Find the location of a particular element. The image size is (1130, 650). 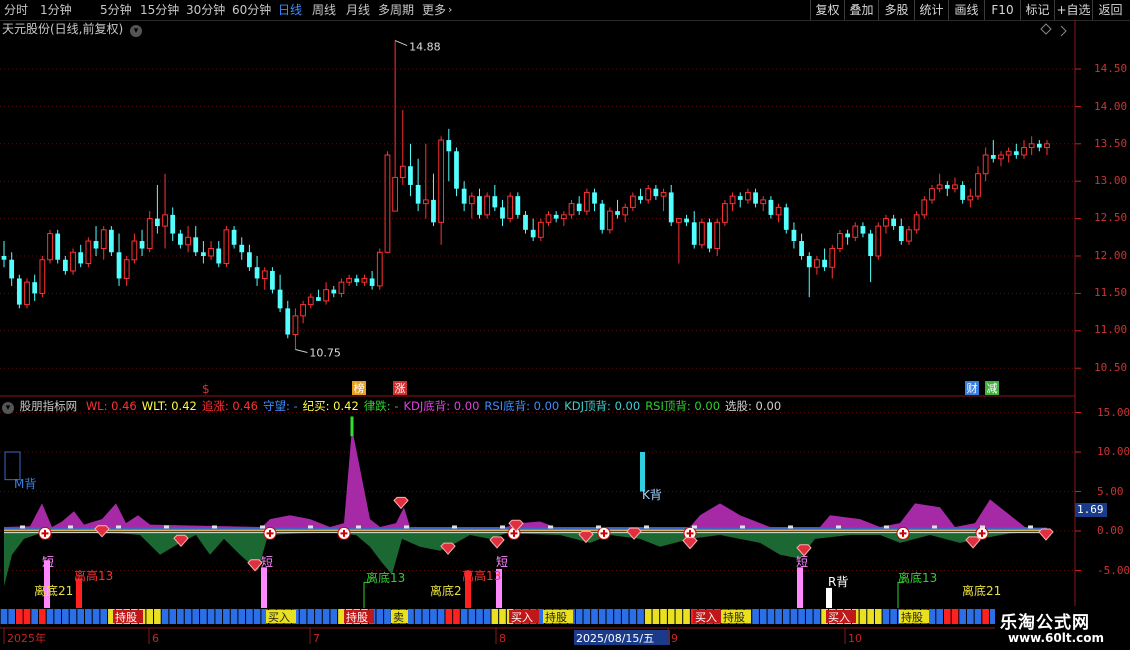

indicator-label: 离底2 is located at coordinates (446, 590).